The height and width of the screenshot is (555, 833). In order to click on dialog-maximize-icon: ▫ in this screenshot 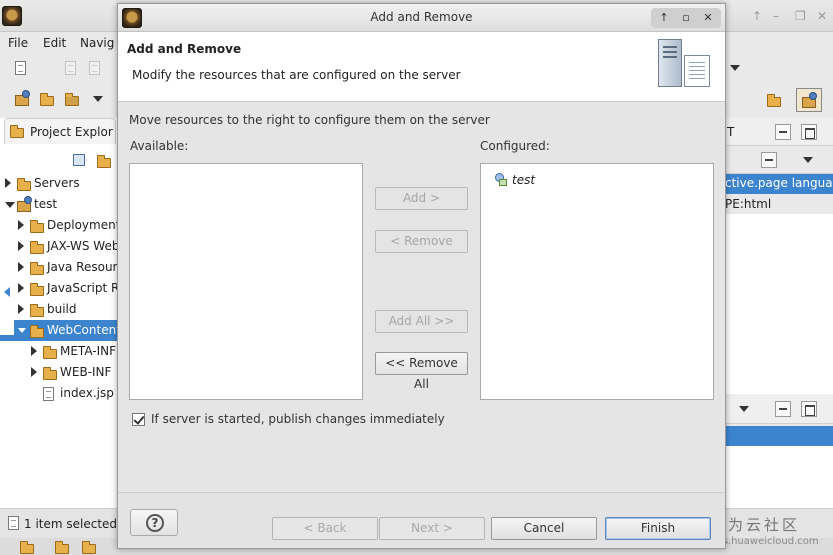, I will do `click(686, 18)`.